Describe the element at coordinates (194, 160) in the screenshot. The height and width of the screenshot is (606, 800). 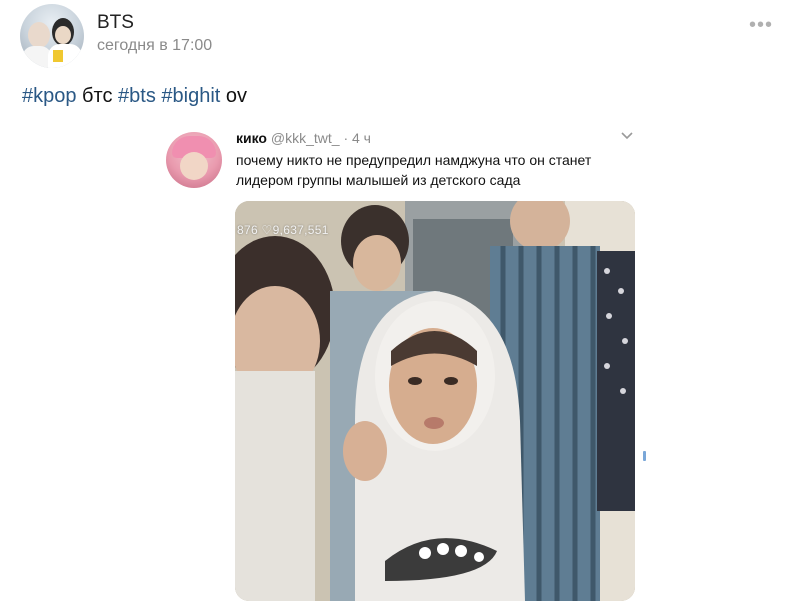
I see `tweet-author-avatar` at that location.